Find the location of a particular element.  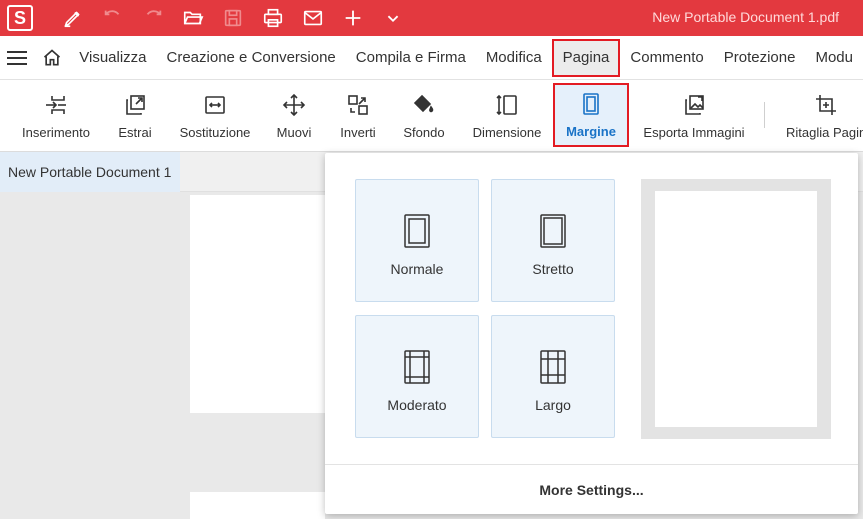

customize-button is located at coordinates (393, 18).